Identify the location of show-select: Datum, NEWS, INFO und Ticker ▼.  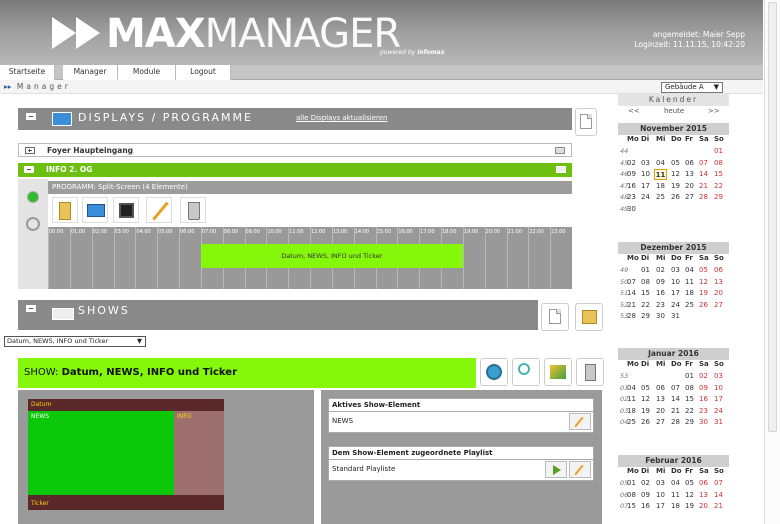
(75, 341).